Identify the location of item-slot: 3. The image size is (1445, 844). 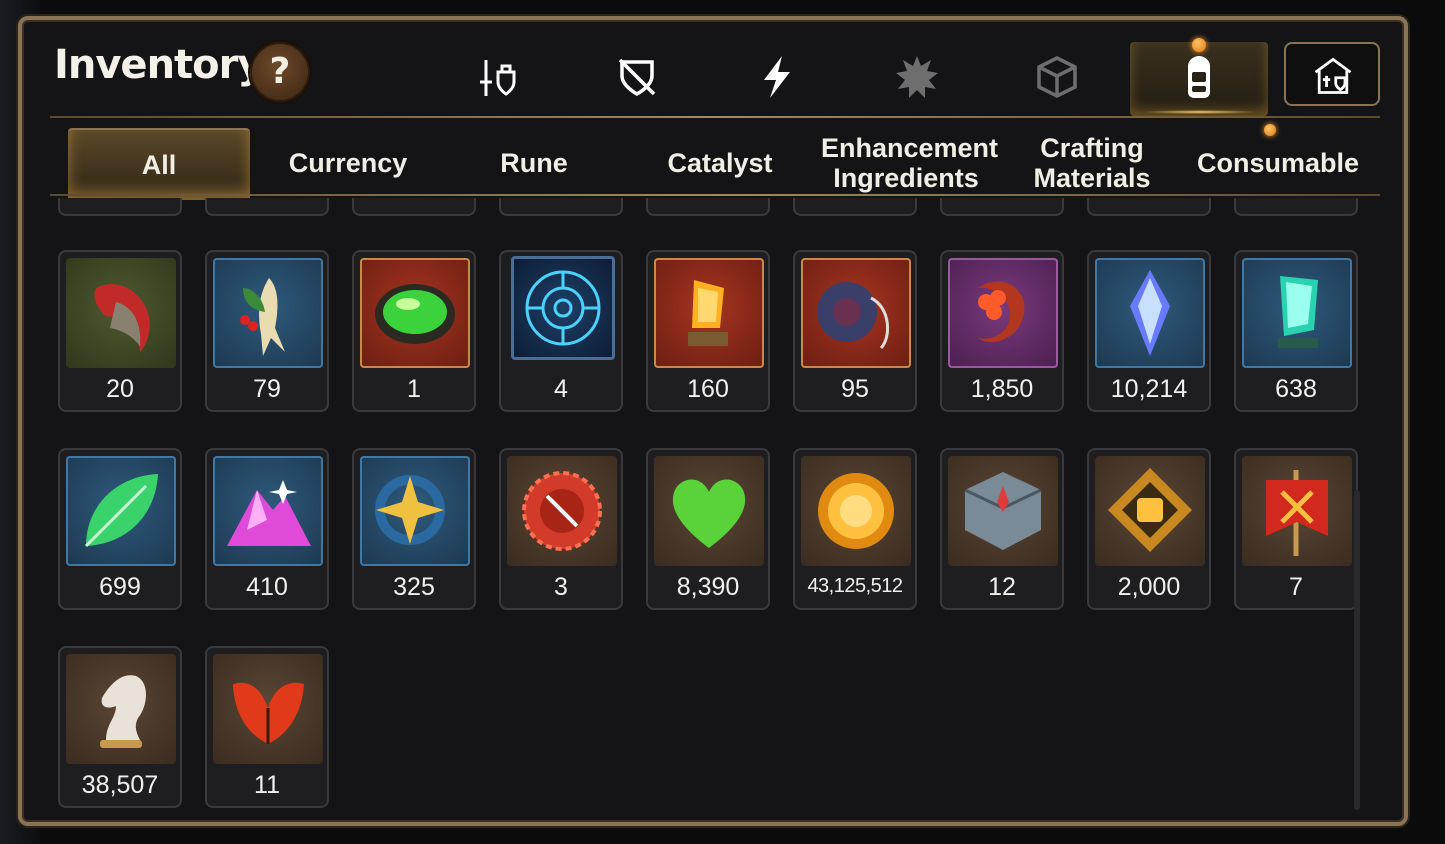
(561, 529).